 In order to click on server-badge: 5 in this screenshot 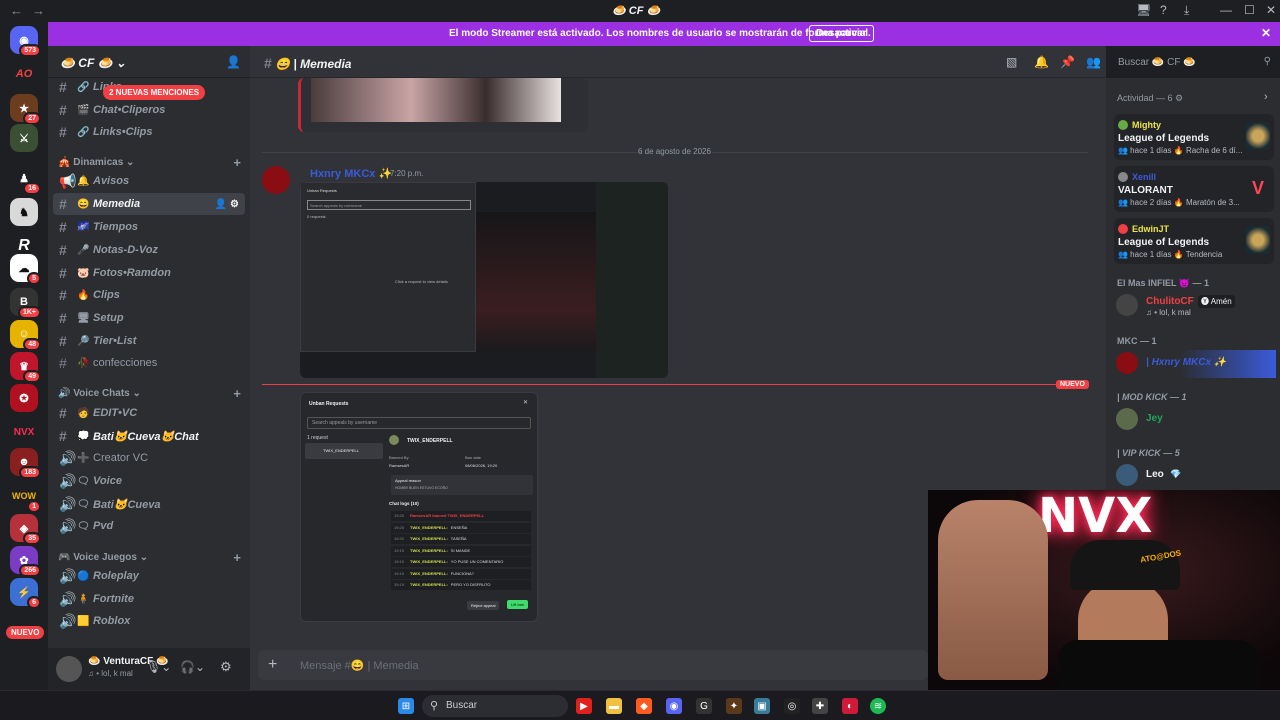, I will do `click(34, 278)`.